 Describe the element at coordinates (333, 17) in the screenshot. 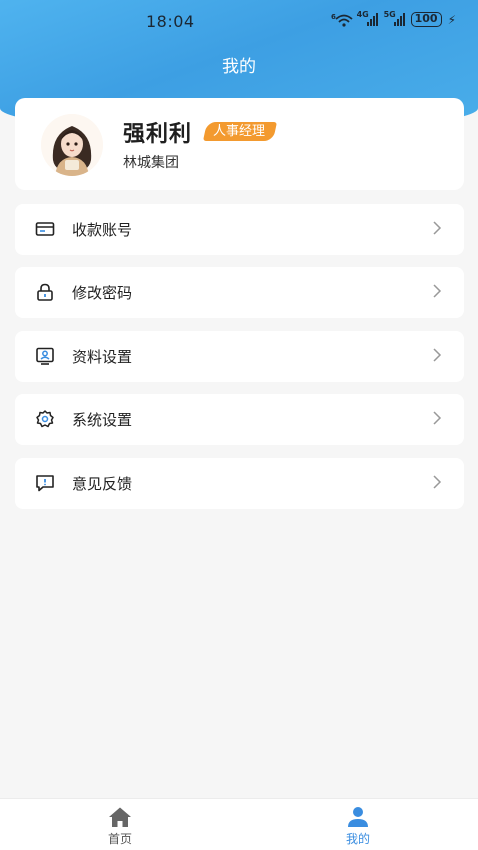

I see `wifi-label: 6` at that location.